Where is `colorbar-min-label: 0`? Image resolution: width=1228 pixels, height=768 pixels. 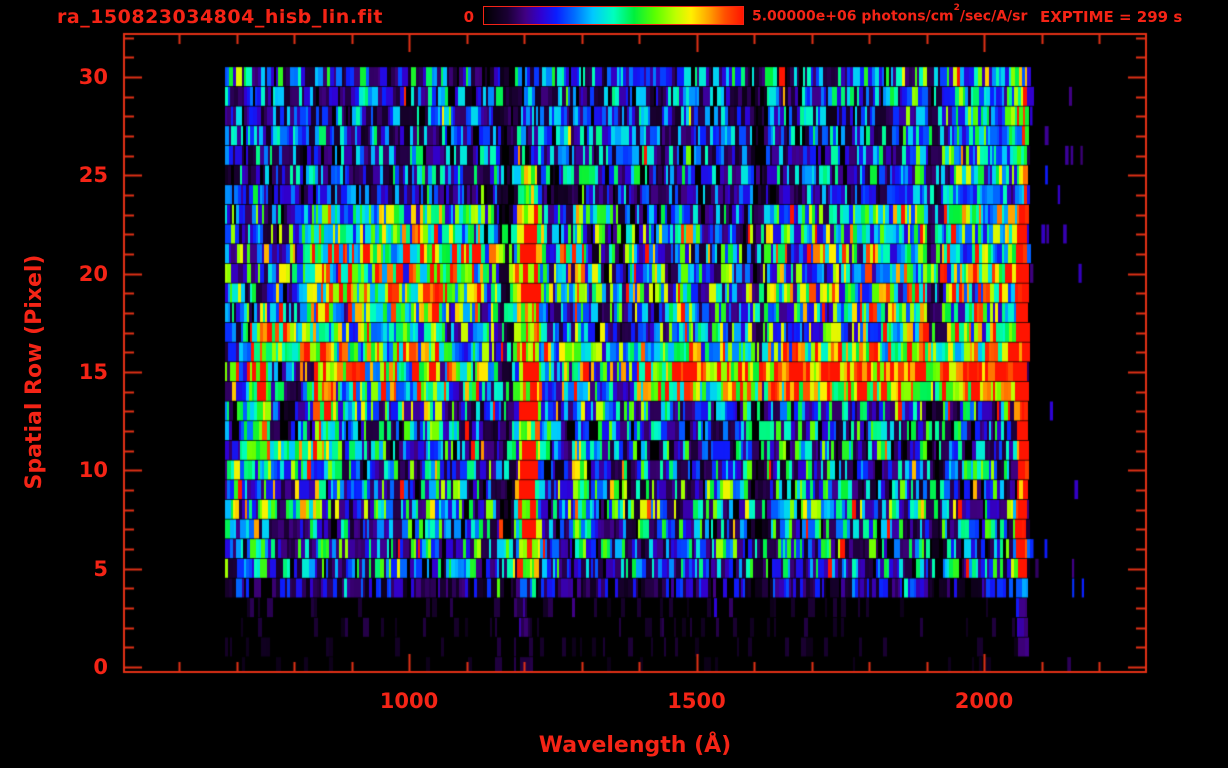
colorbar-min-label: 0 is located at coordinates (468, 17).